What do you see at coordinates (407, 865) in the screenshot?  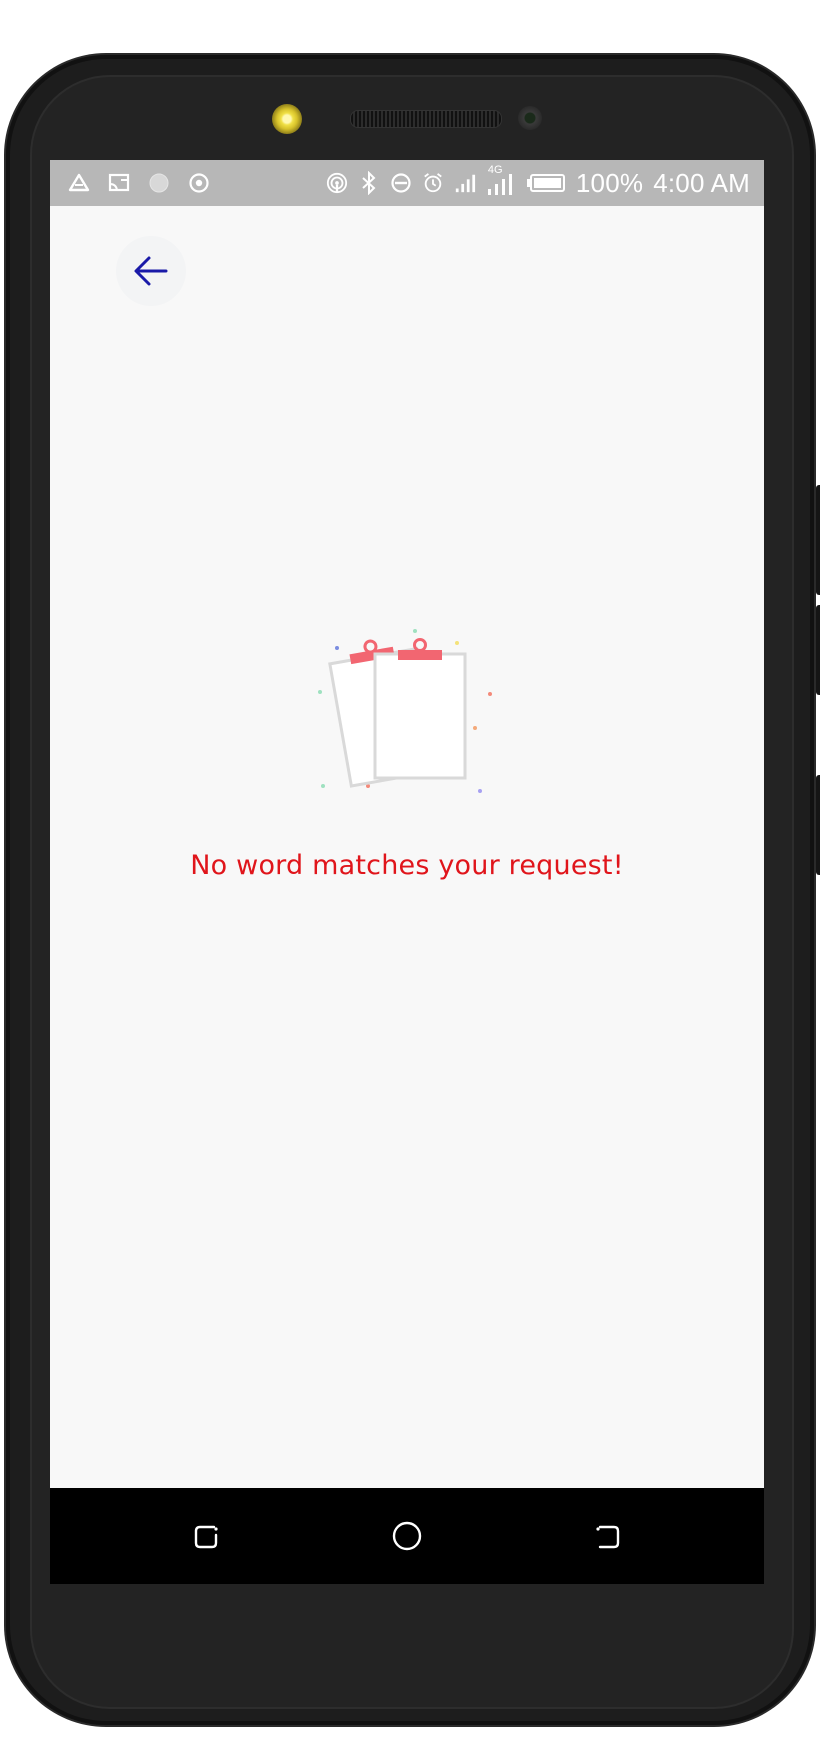 I see `empty-state-message: No word matches your request!` at bounding box center [407, 865].